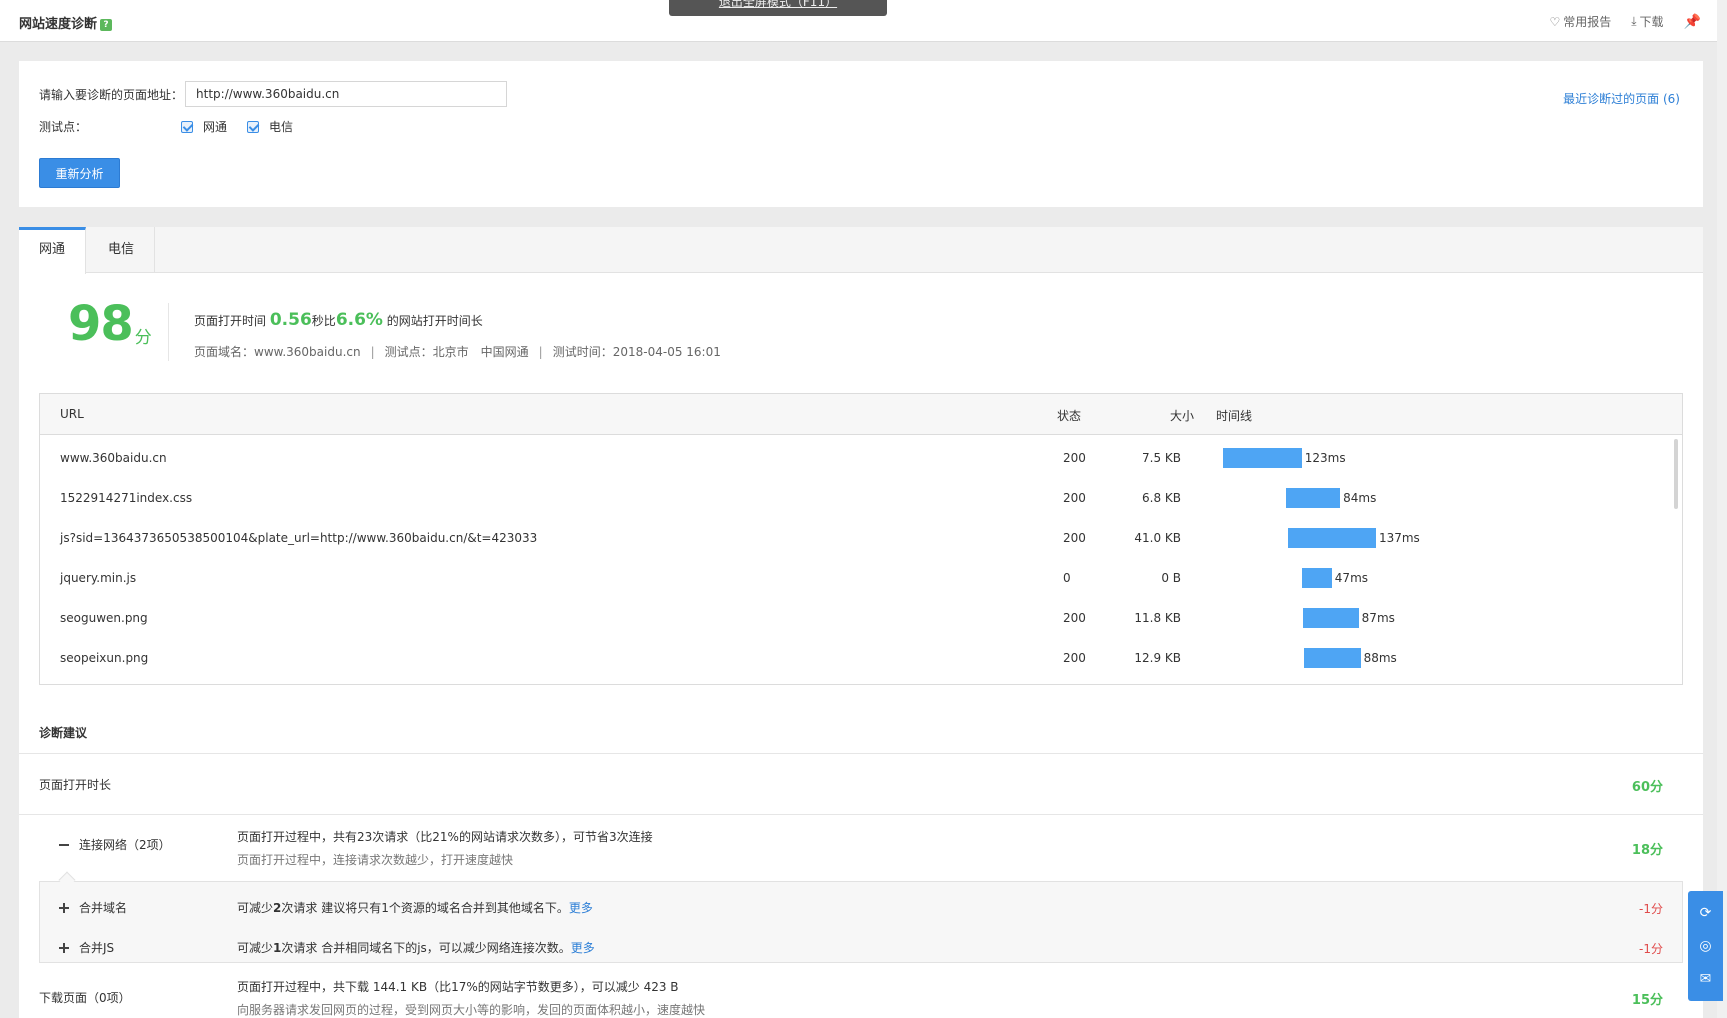 The width and height of the screenshot is (1727, 1018). What do you see at coordinates (66, 22) in the screenshot?
I see `page-title: 网站速度诊断?` at bounding box center [66, 22].